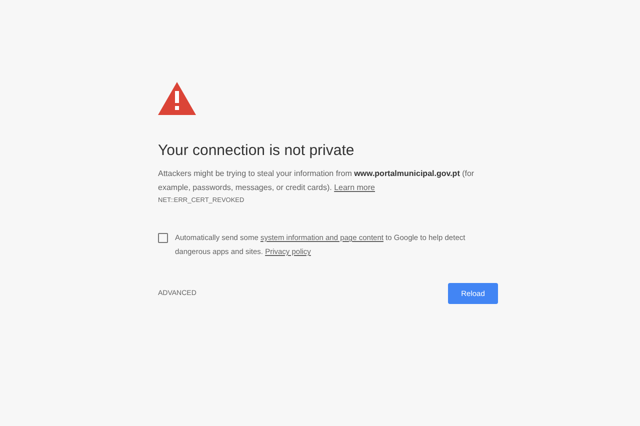 The height and width of the screenshot is (426, 640). What do you see at coordinates (354, 187) in the screenshot?
I see `learn-more-link: Learn more` at bounding box center [354, 187].